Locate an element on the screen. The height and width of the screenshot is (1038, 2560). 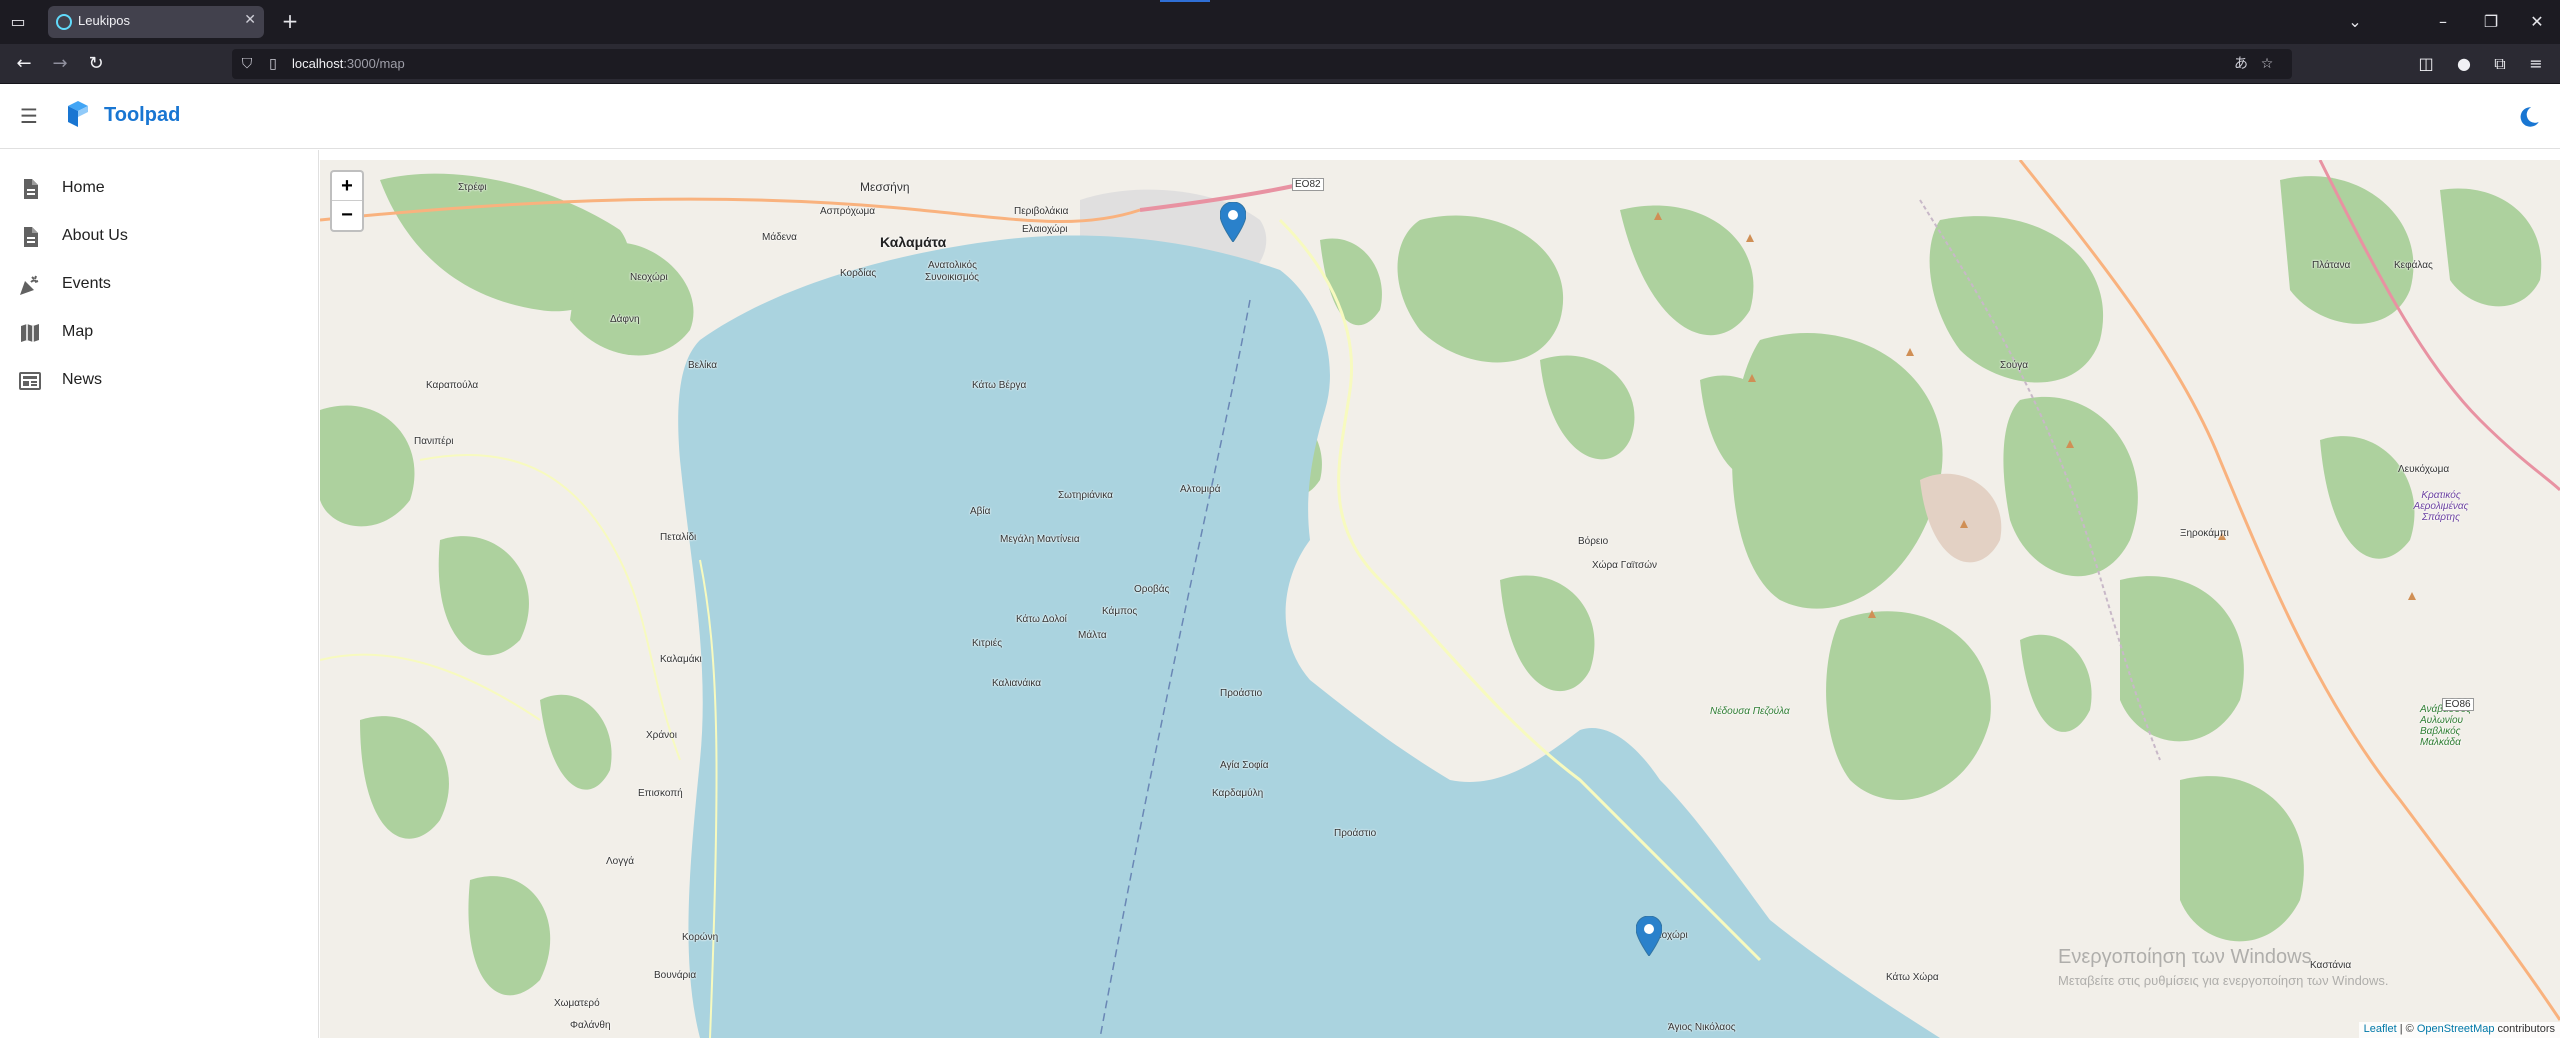
map-label: Καραπούλα is located at coordinates (452, 385).